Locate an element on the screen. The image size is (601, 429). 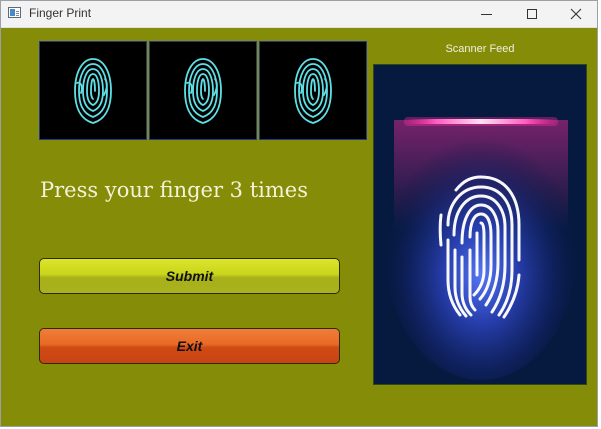
maximize-icon is located at coordinates (532, 14).